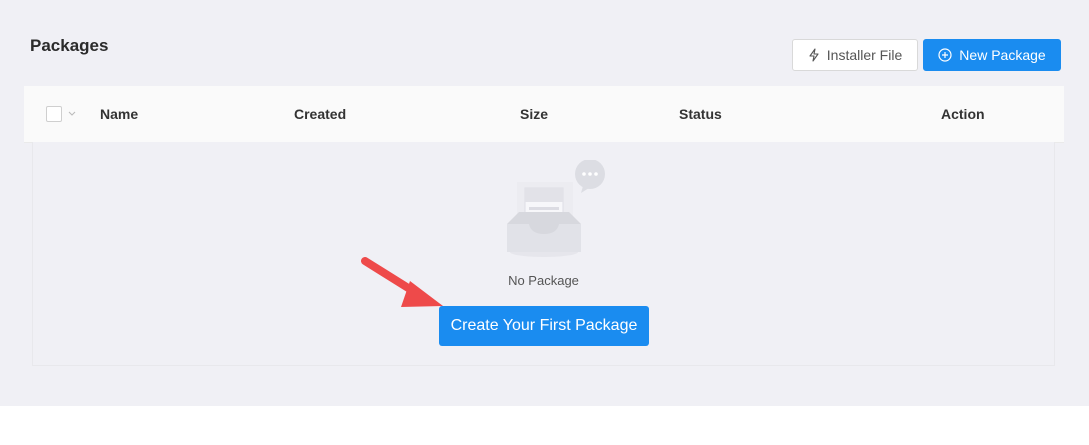 This screenshot has height=445, width=1089. I want to click on empty-state-message: No Package, so click(543, 280).